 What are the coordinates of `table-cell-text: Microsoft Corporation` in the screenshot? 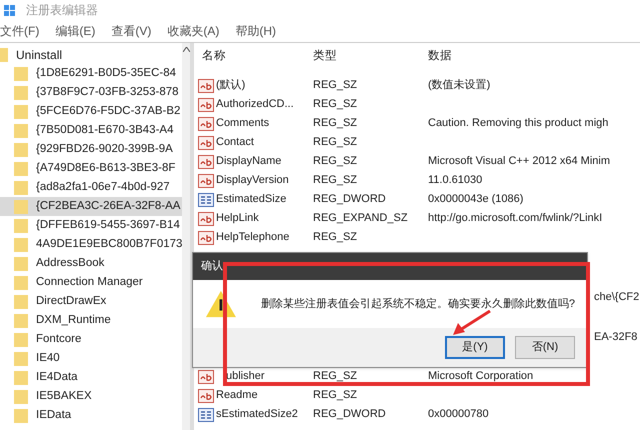 It's located at (481, 376).